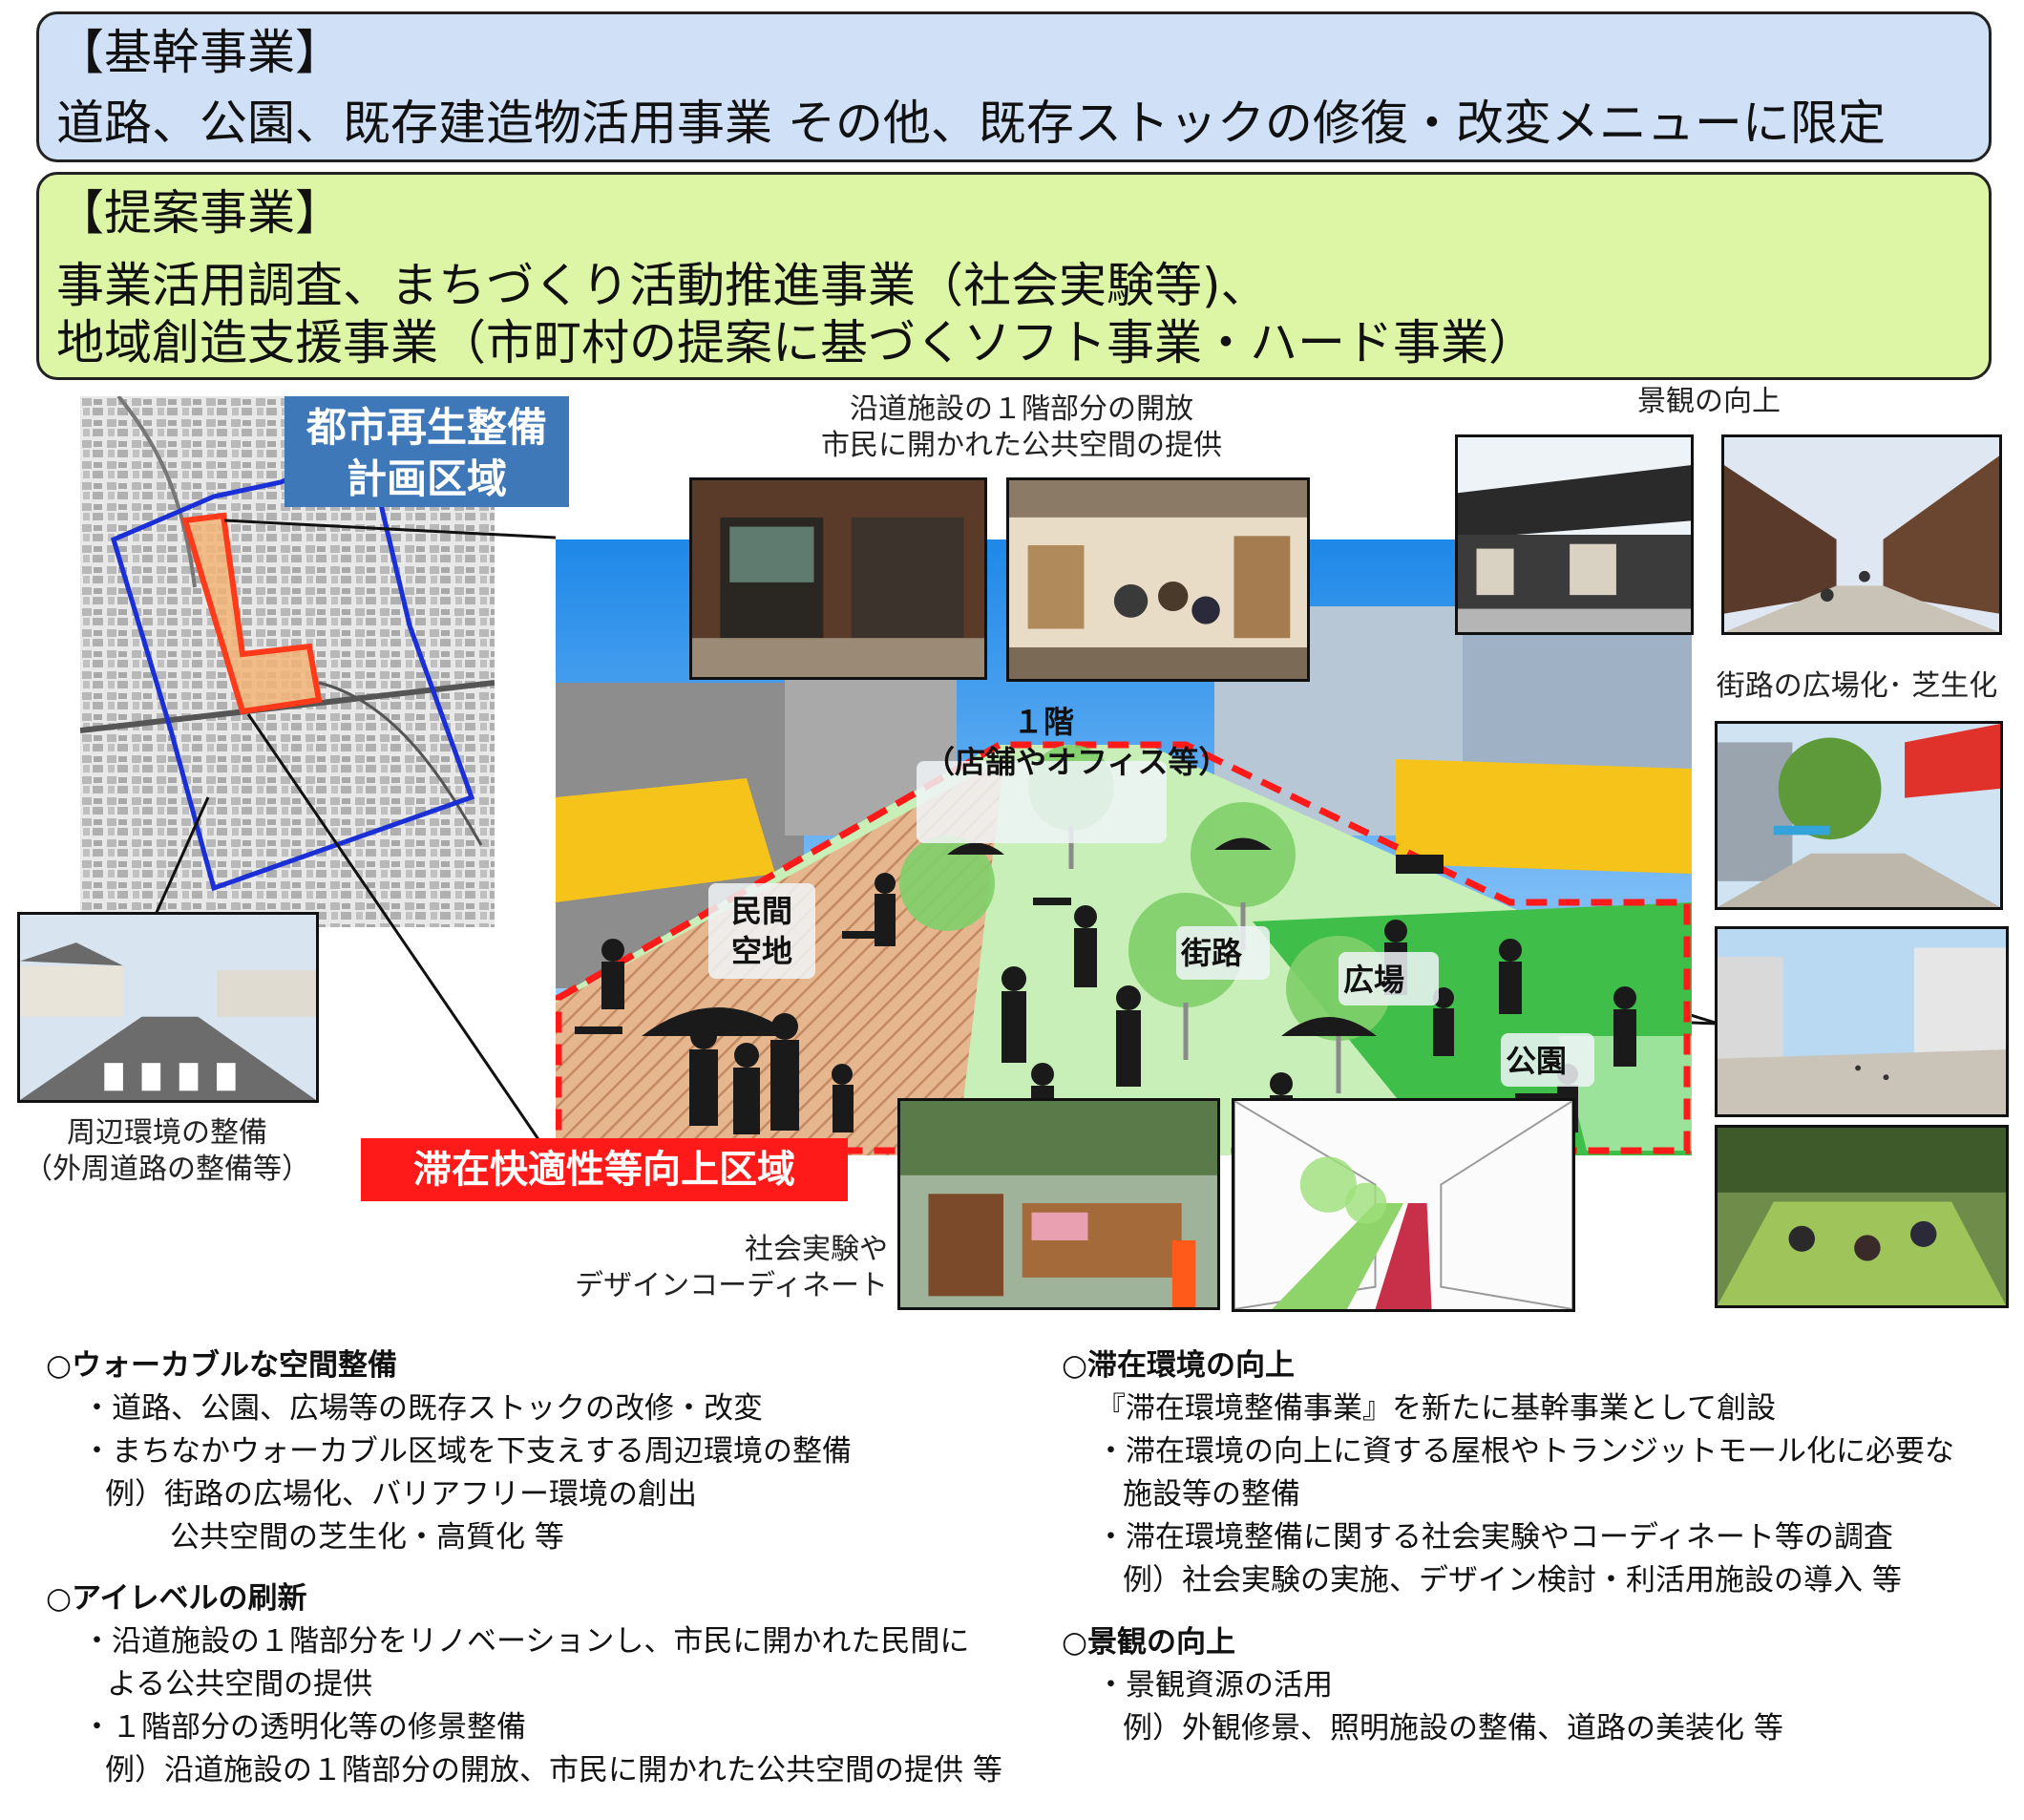  What do you see at coordinates (304, 1728) in the screenshot?
I see `section-eye-level-line3: ・１階部分の透明化等の修景整備` at bounding box center [304, 1728].